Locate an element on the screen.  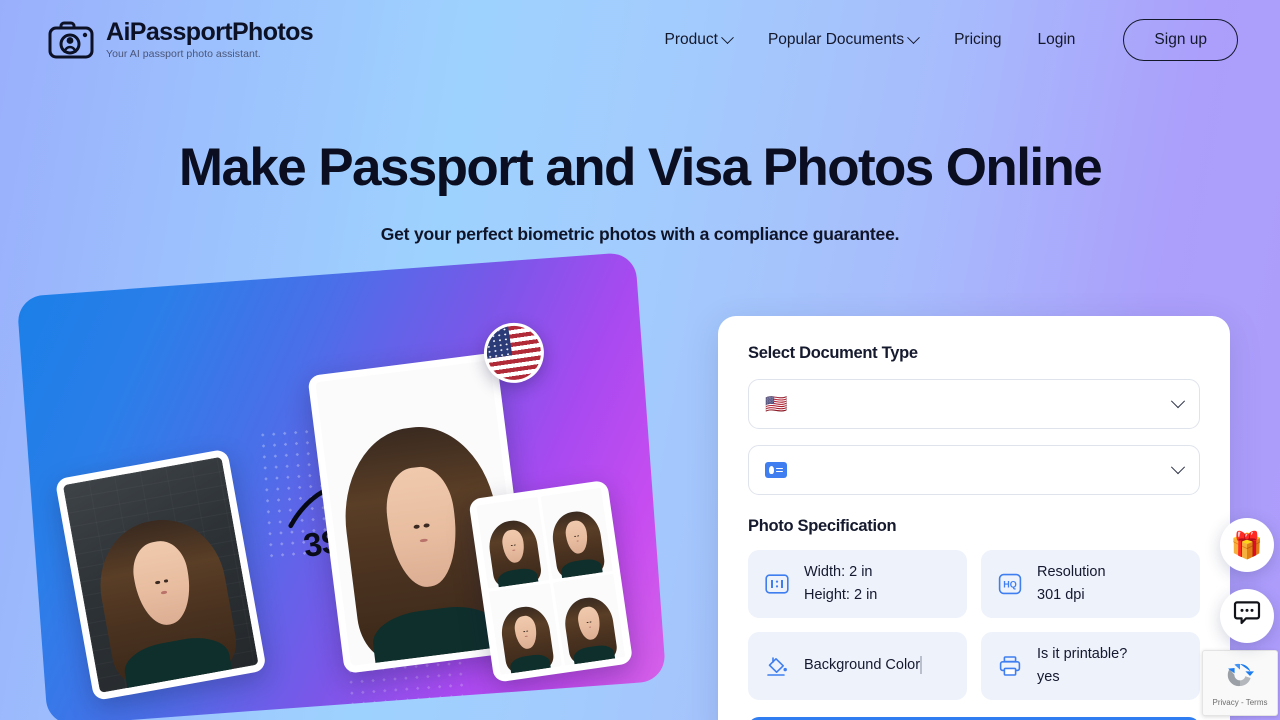
photo-specification-title: Photo Specification is located at coordinates (822, 526).